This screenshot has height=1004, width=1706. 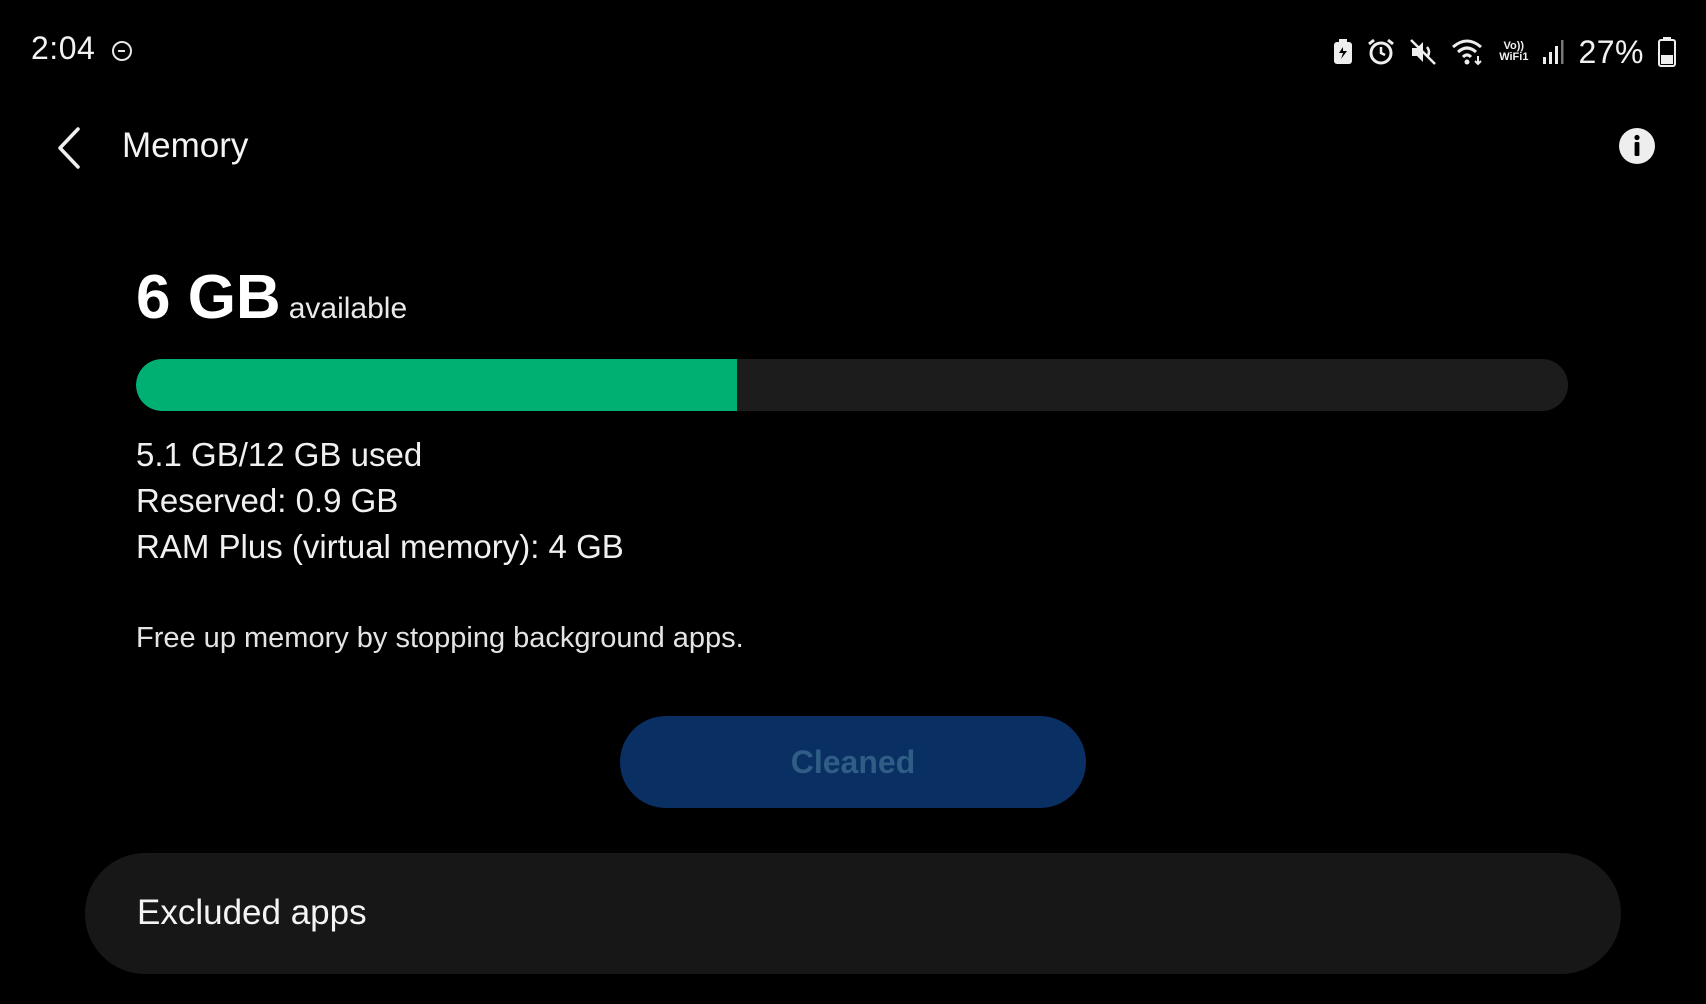 I want to click on excluded-apps-item: Excluded apps, so click(x=853, y=913).